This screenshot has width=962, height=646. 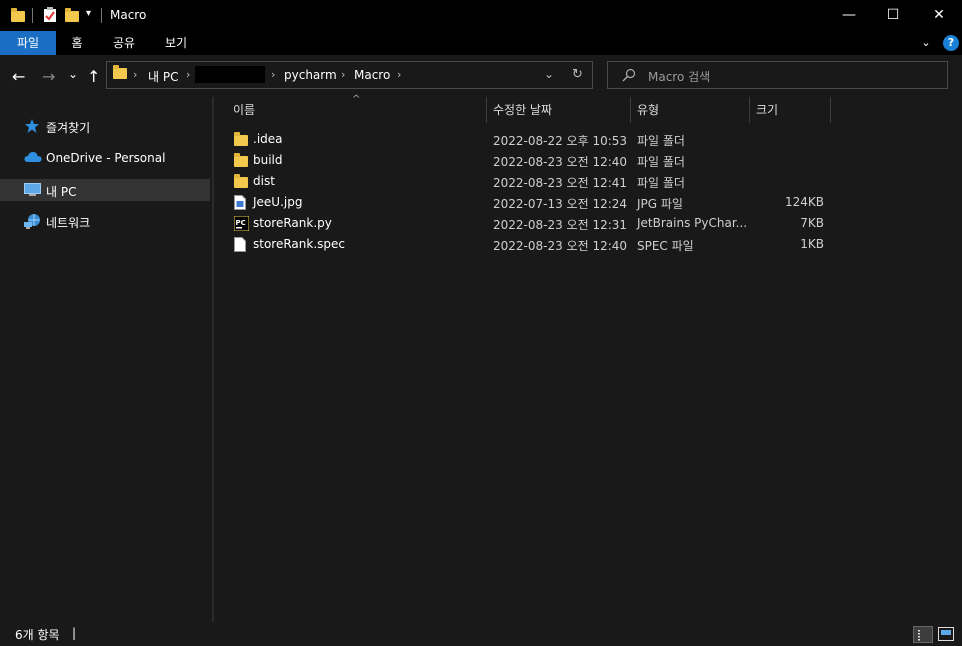 What do you see at coordinates (33, 158) in the screenshot?
I see `cloud-icon` at bounding box center [33, 158].